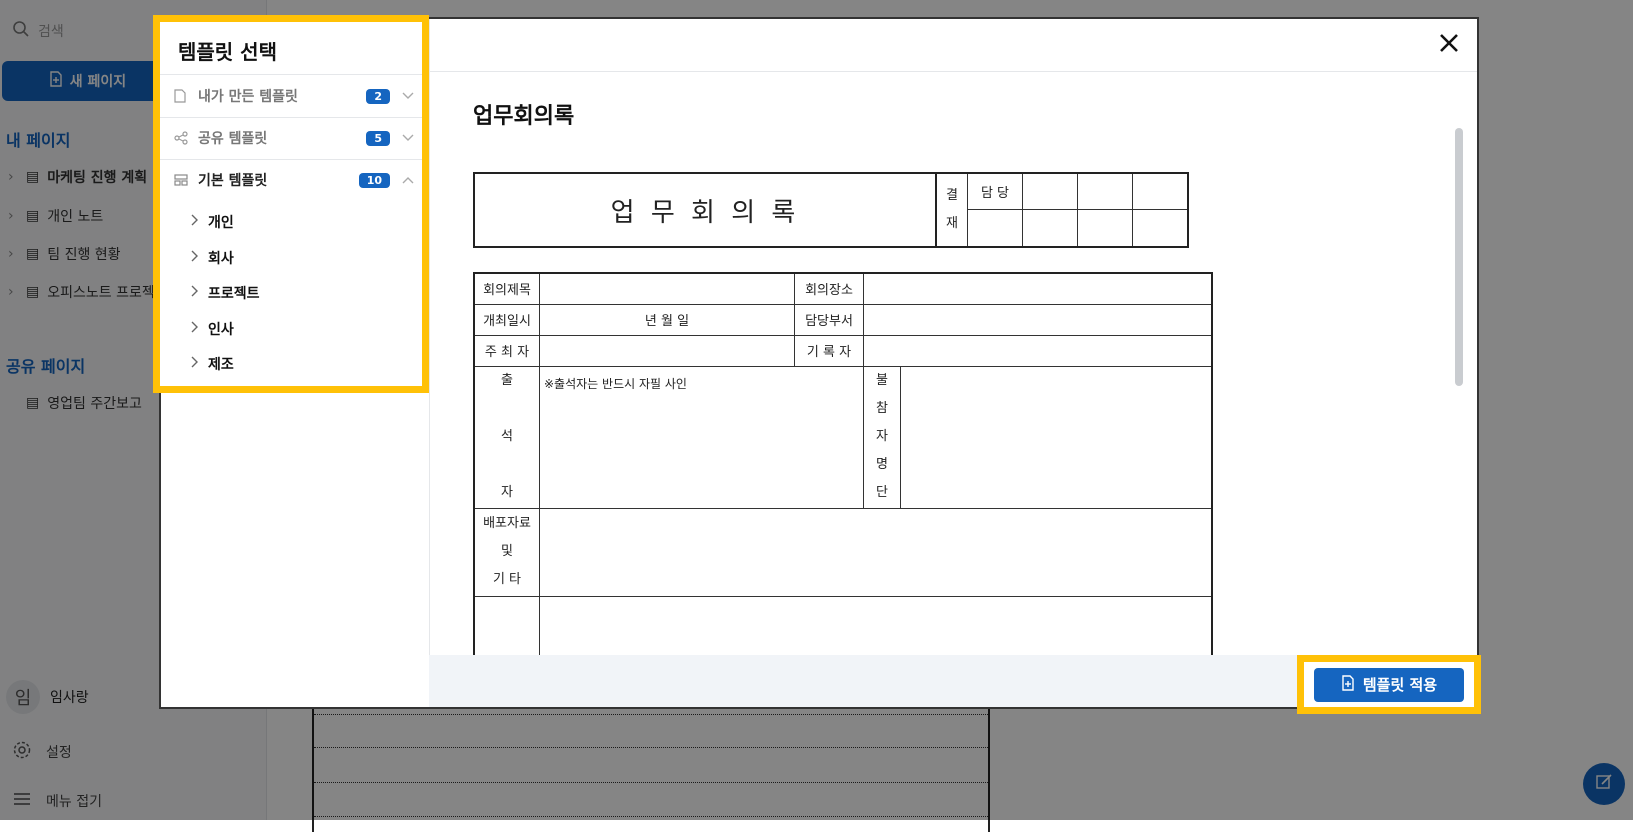 Image resolution: width=1633 pixels, height=832 pixels. Describe the element at coordinates (1038, 350) in the screenshot. I see `recorder-value` at that location.